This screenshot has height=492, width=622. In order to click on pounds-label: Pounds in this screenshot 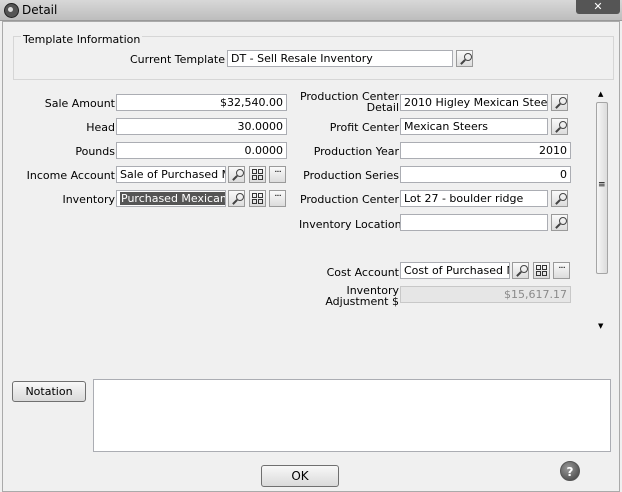, I will do `click(95, 151)`.